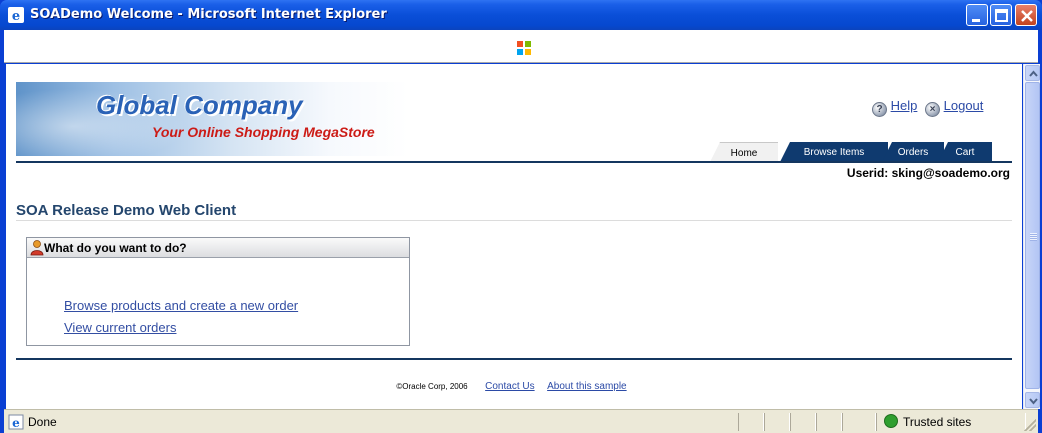 This screenshot has height=433, width=1042. What do you see at coordinates (2, 231) in the screenshot?
I see `window-border-left` at bounding box center [2, 231].